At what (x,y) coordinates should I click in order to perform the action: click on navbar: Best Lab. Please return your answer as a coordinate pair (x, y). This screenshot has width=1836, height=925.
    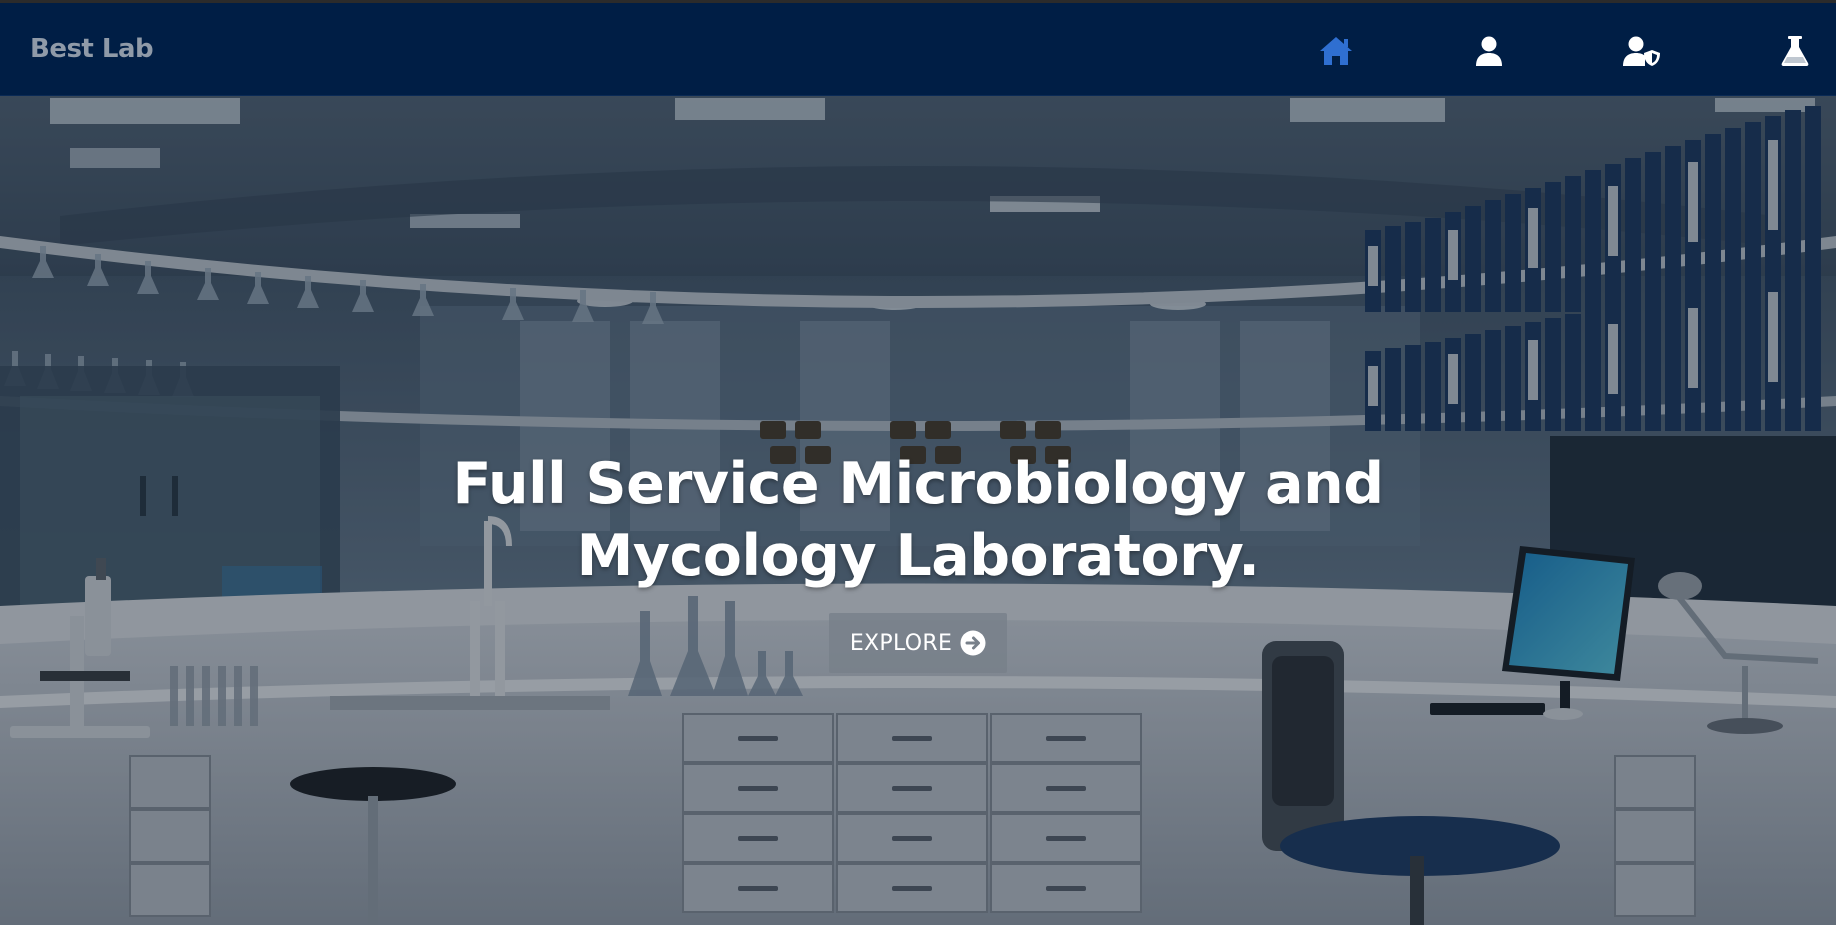
    Looking at the image, I should click on (918, 49).